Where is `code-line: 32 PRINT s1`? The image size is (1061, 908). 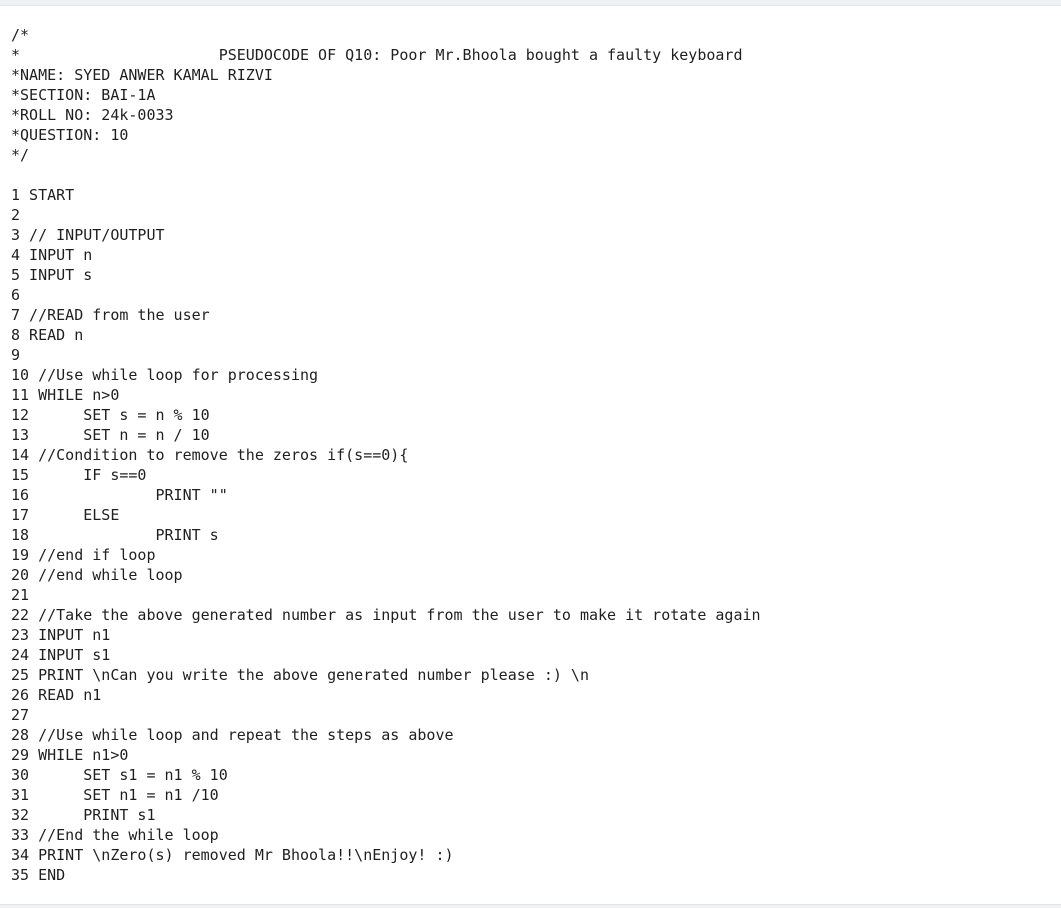
code-line: 32 PRINT s1 is located at coordinates (83, 815).